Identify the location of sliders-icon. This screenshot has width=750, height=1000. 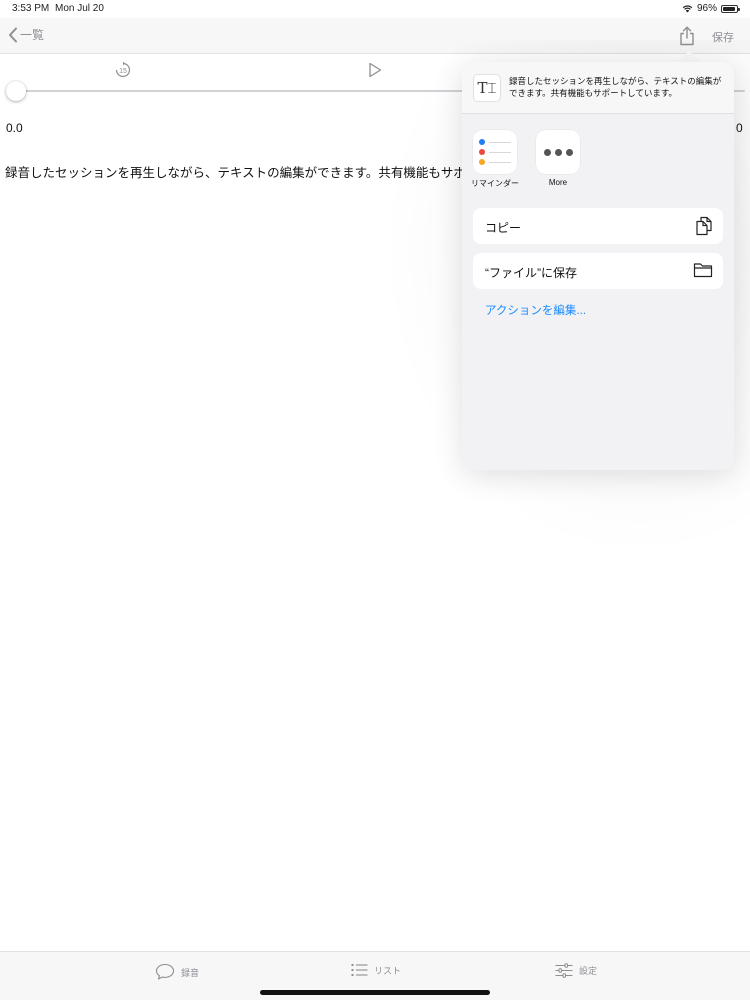
(564, 970).